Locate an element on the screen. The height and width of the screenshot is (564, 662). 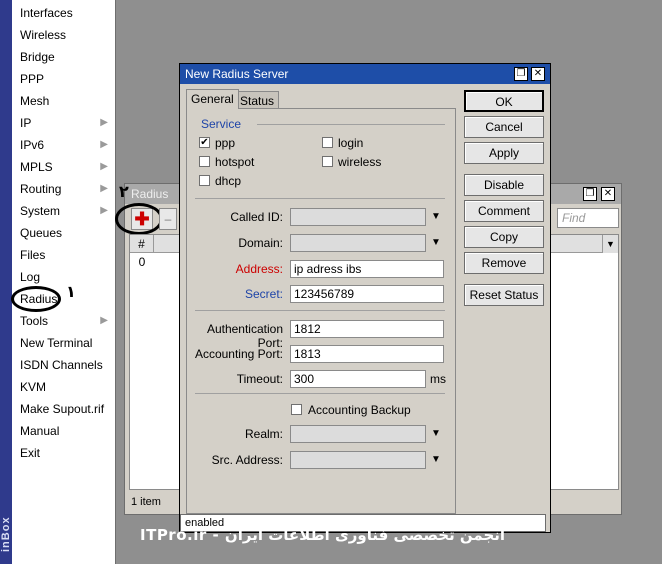
radius-highlight-circle is located at coordinates (36, 299).